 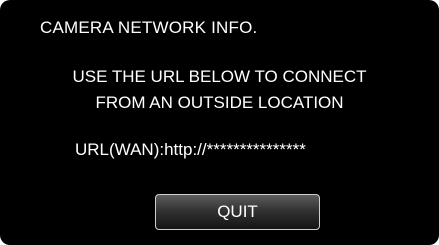 I want to click on instruction-line-1: USE THE URL BELOW TO CONNECT, so click(x=219, y=76).